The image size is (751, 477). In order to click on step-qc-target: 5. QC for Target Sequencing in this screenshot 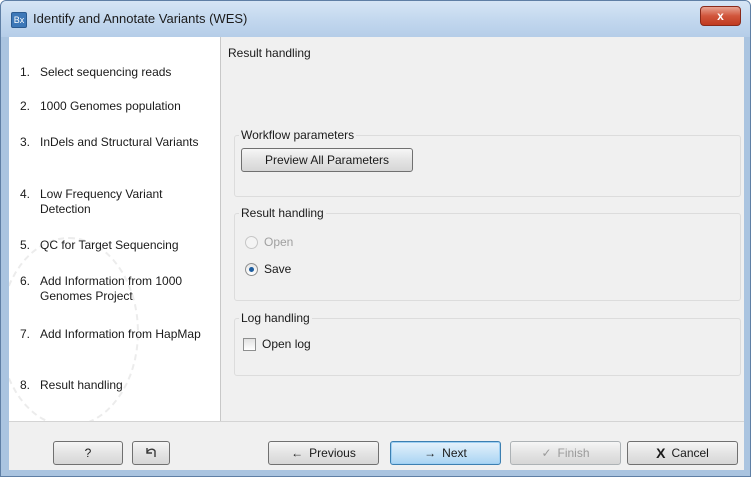, I will do `click(117, 245)`.